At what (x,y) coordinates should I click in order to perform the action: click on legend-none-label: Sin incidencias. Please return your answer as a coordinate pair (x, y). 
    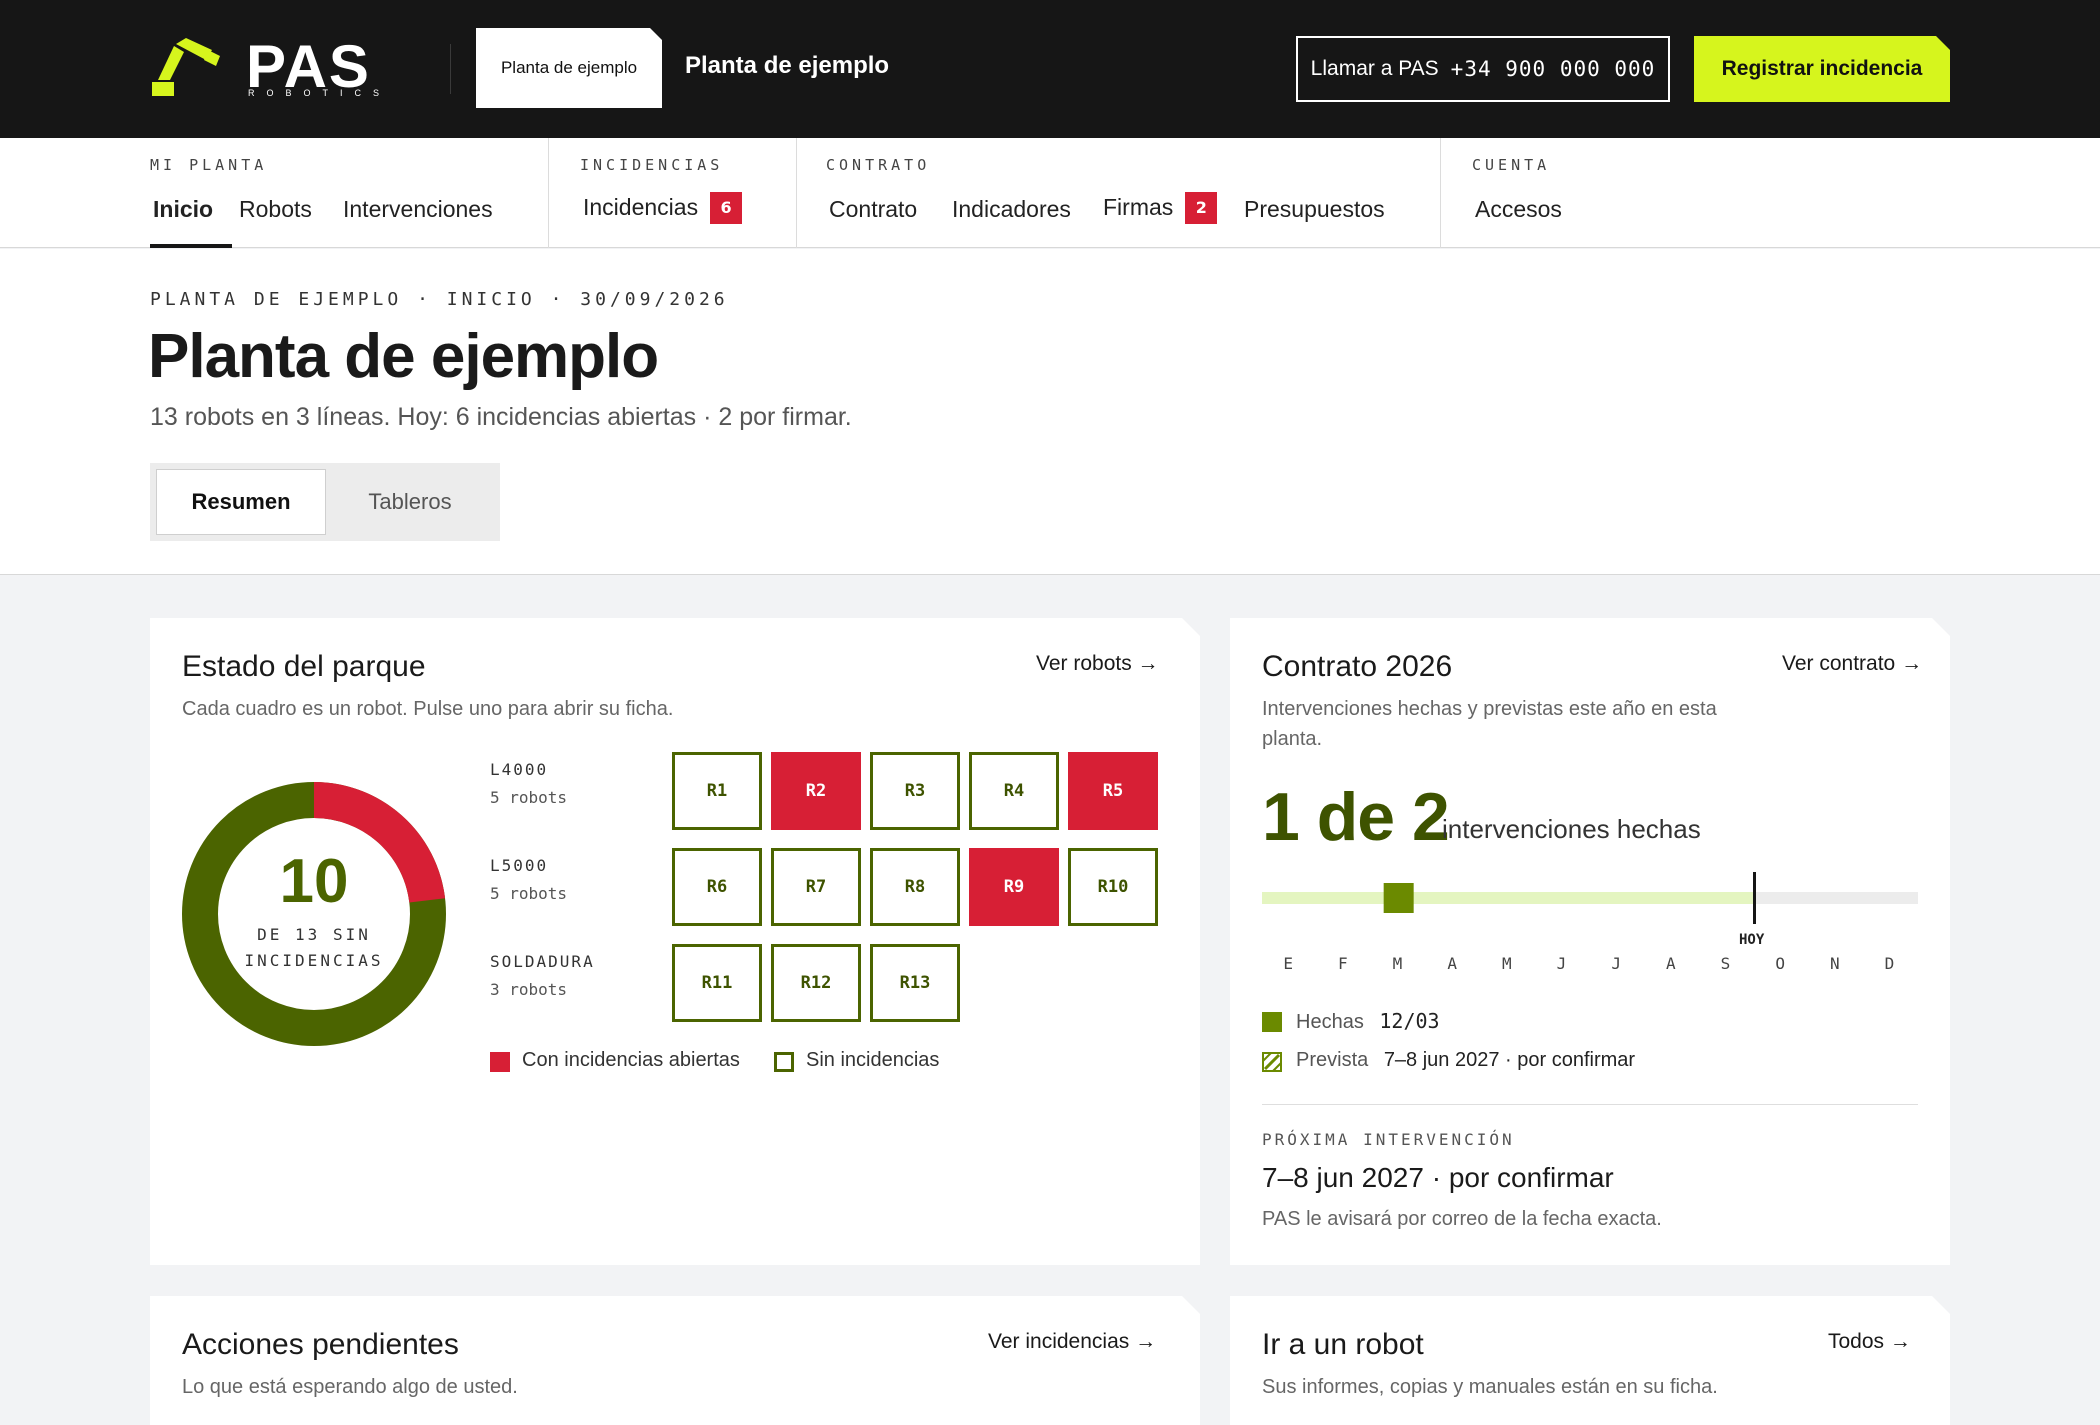
    Looking at the image, I should click on (873, 1060).